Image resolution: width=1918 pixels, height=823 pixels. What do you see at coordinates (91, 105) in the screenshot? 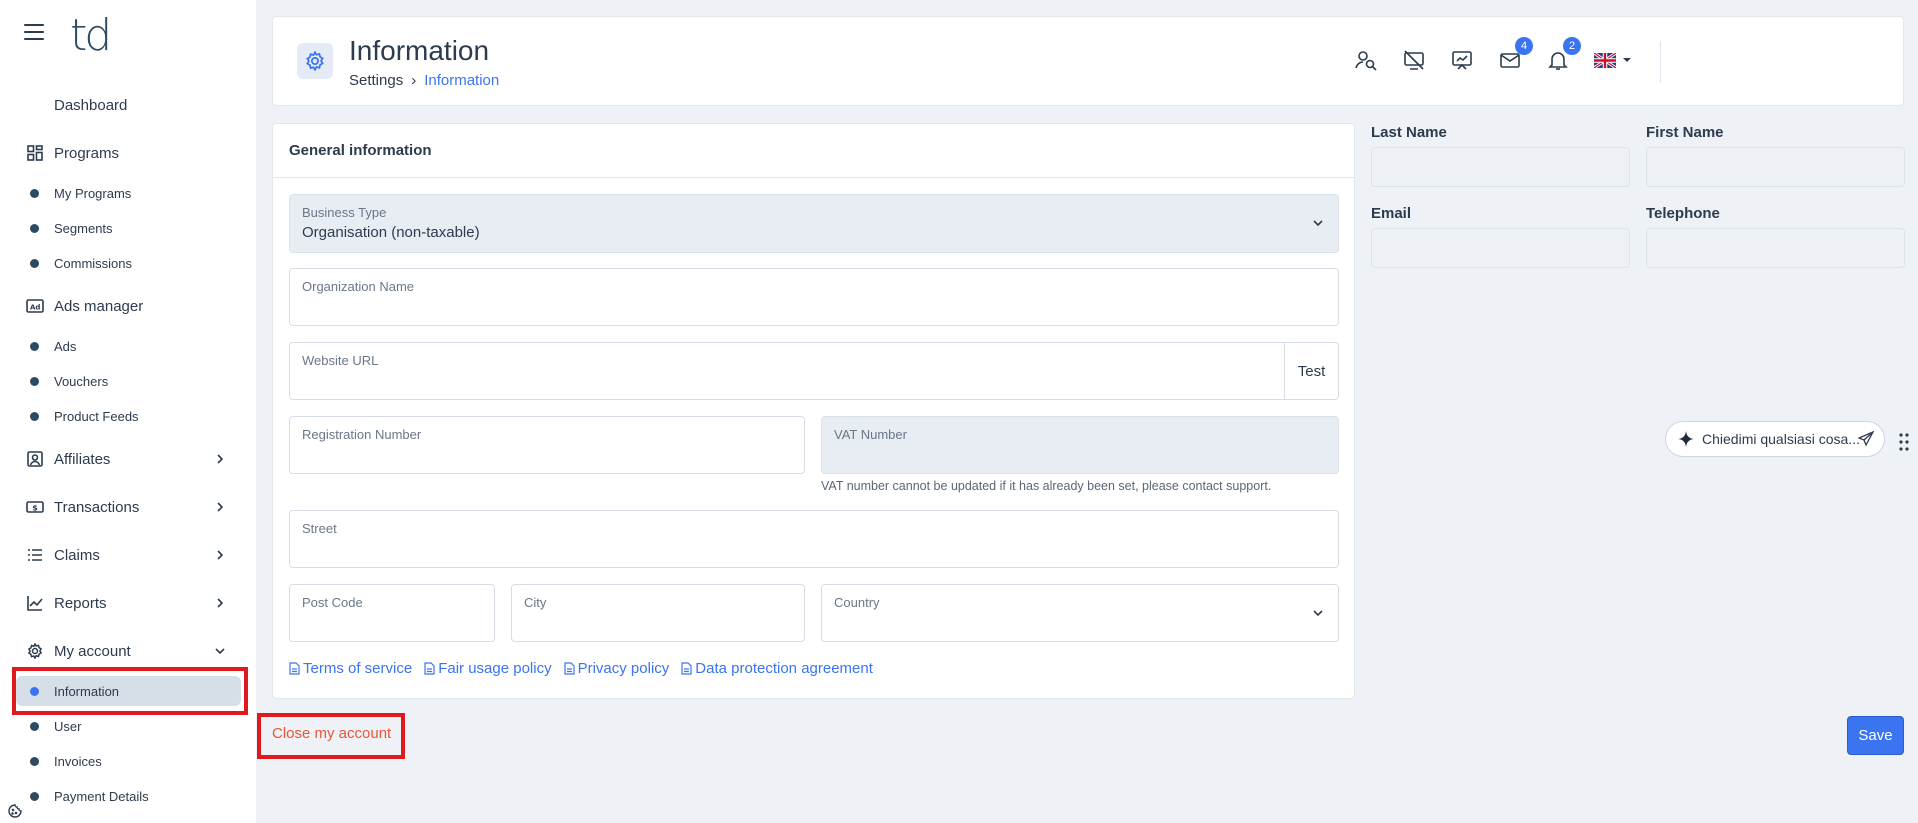
I see `sidebar-item-label: Dashboard` at bounding box center [91, 105].